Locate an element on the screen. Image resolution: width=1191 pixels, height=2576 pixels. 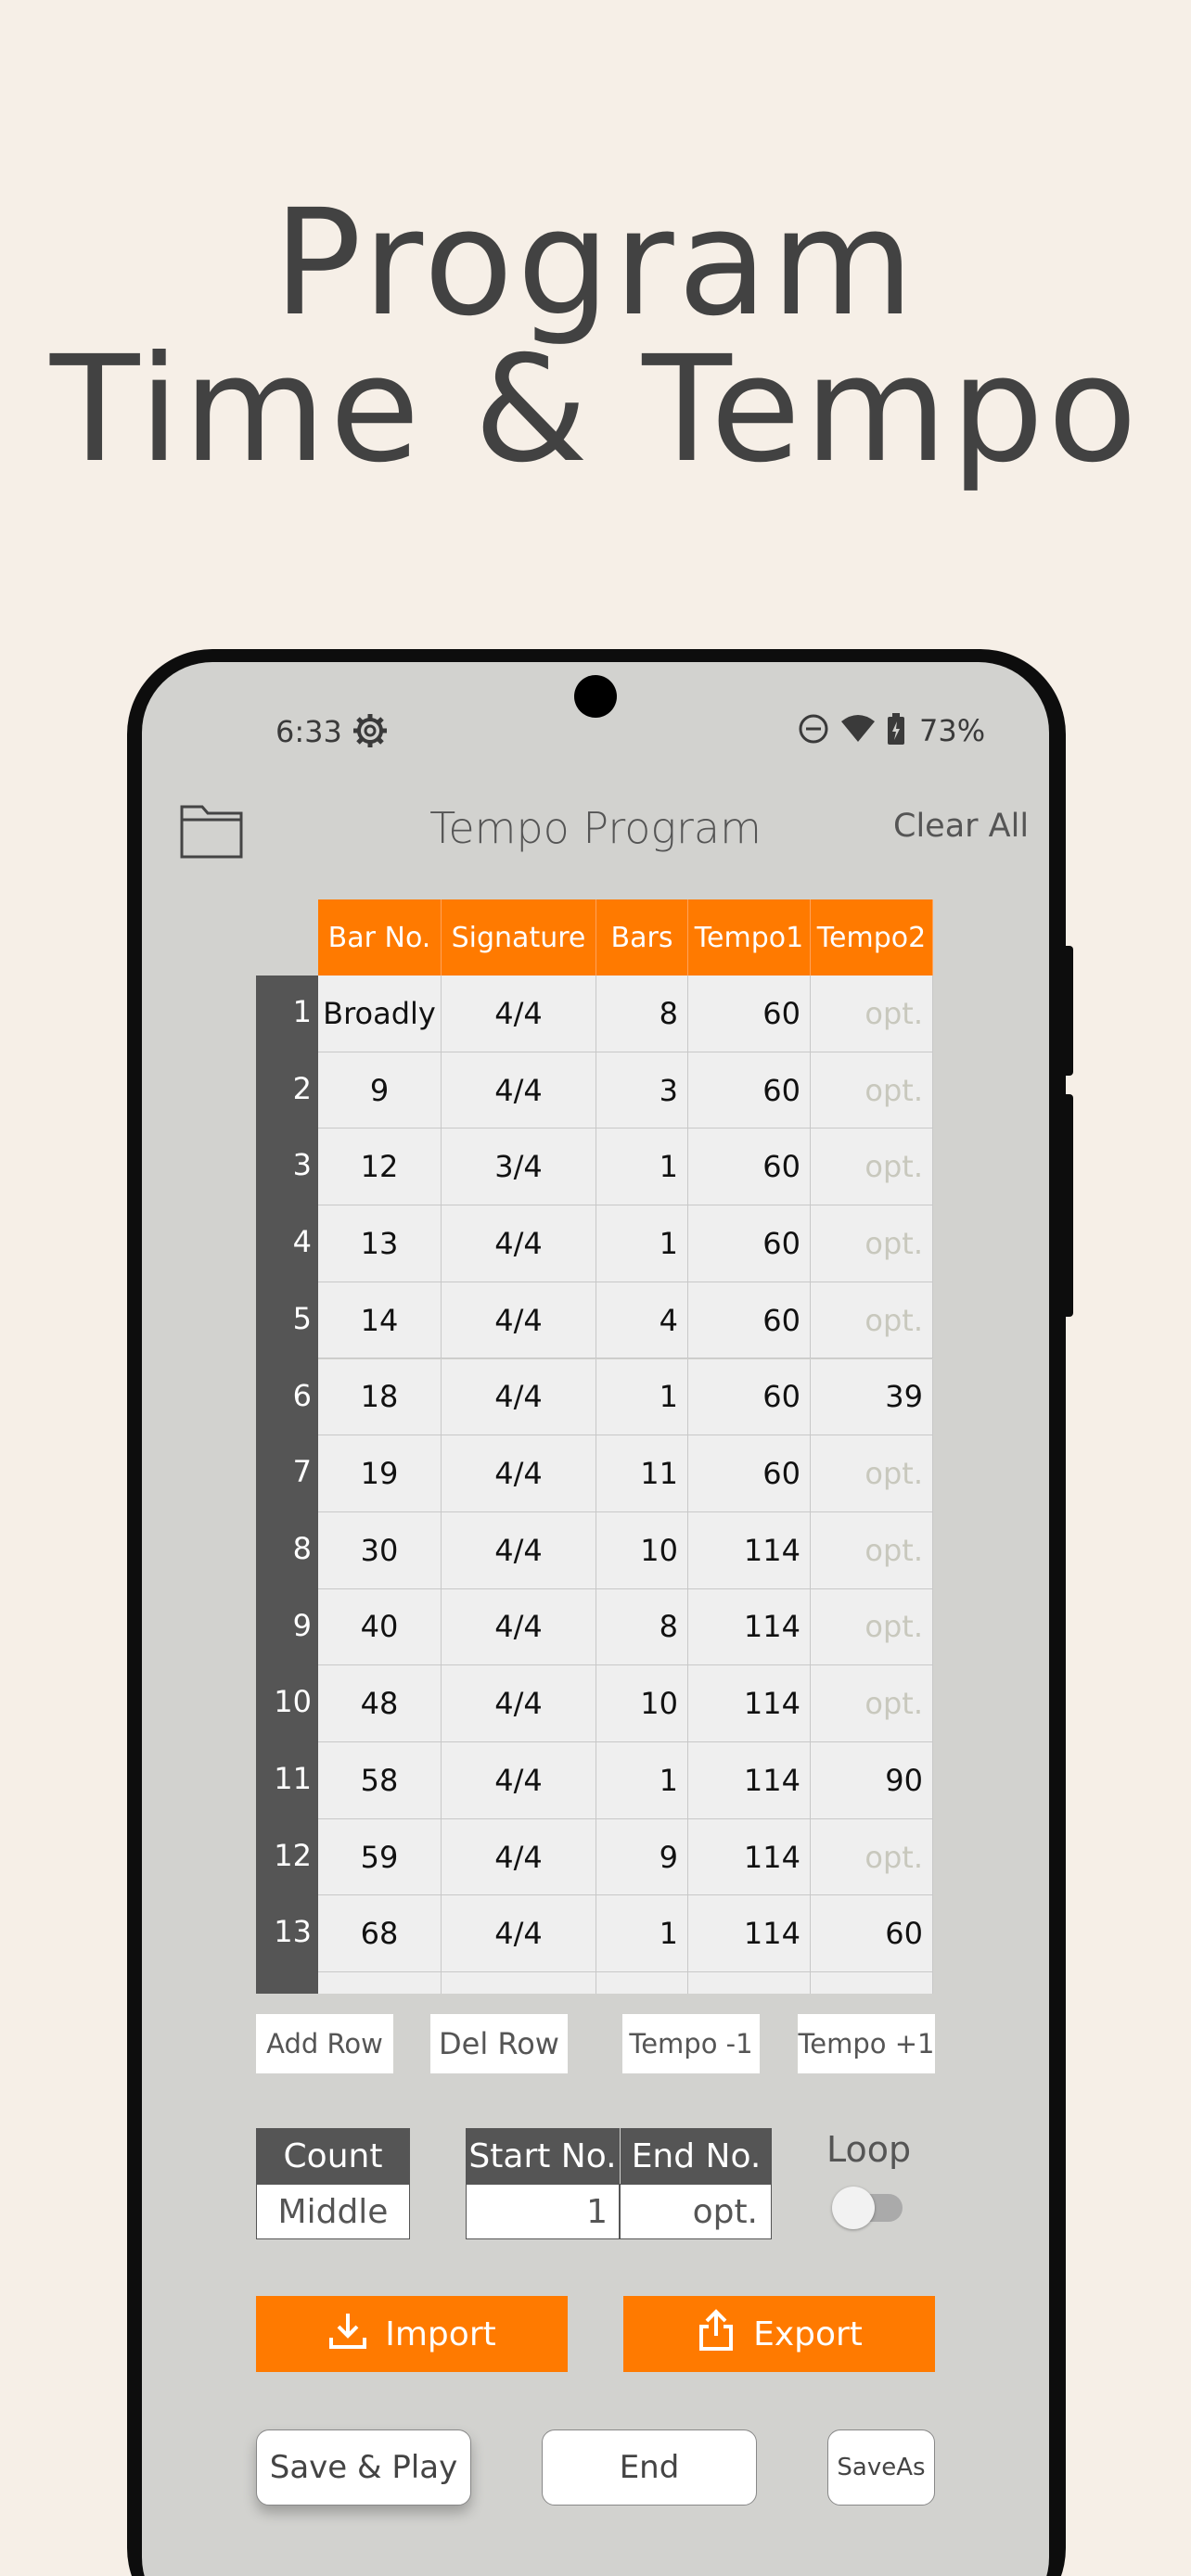
hero-title-line2: Time & Tempo is located at coordinates (595, 410).